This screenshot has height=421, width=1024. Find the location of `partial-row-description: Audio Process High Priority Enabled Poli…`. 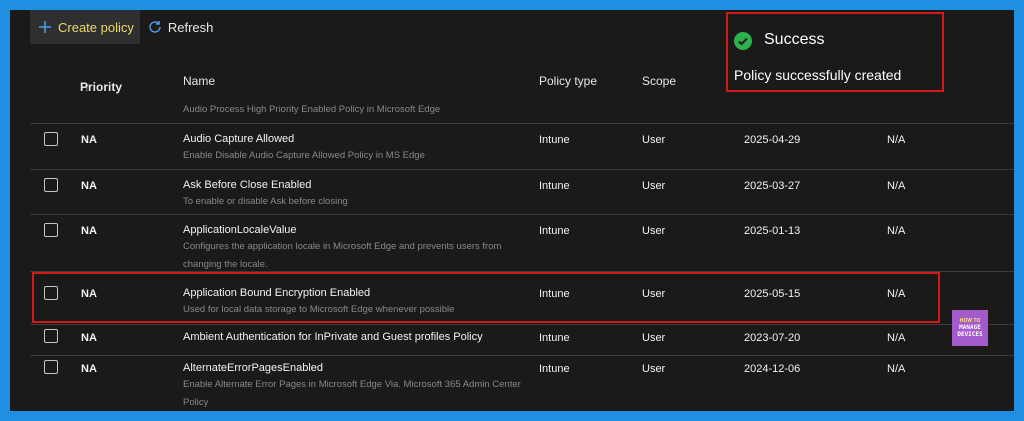

partial-row-description: Audio Process High Priority Enabled Poli… is located at coordinates (312, 109).